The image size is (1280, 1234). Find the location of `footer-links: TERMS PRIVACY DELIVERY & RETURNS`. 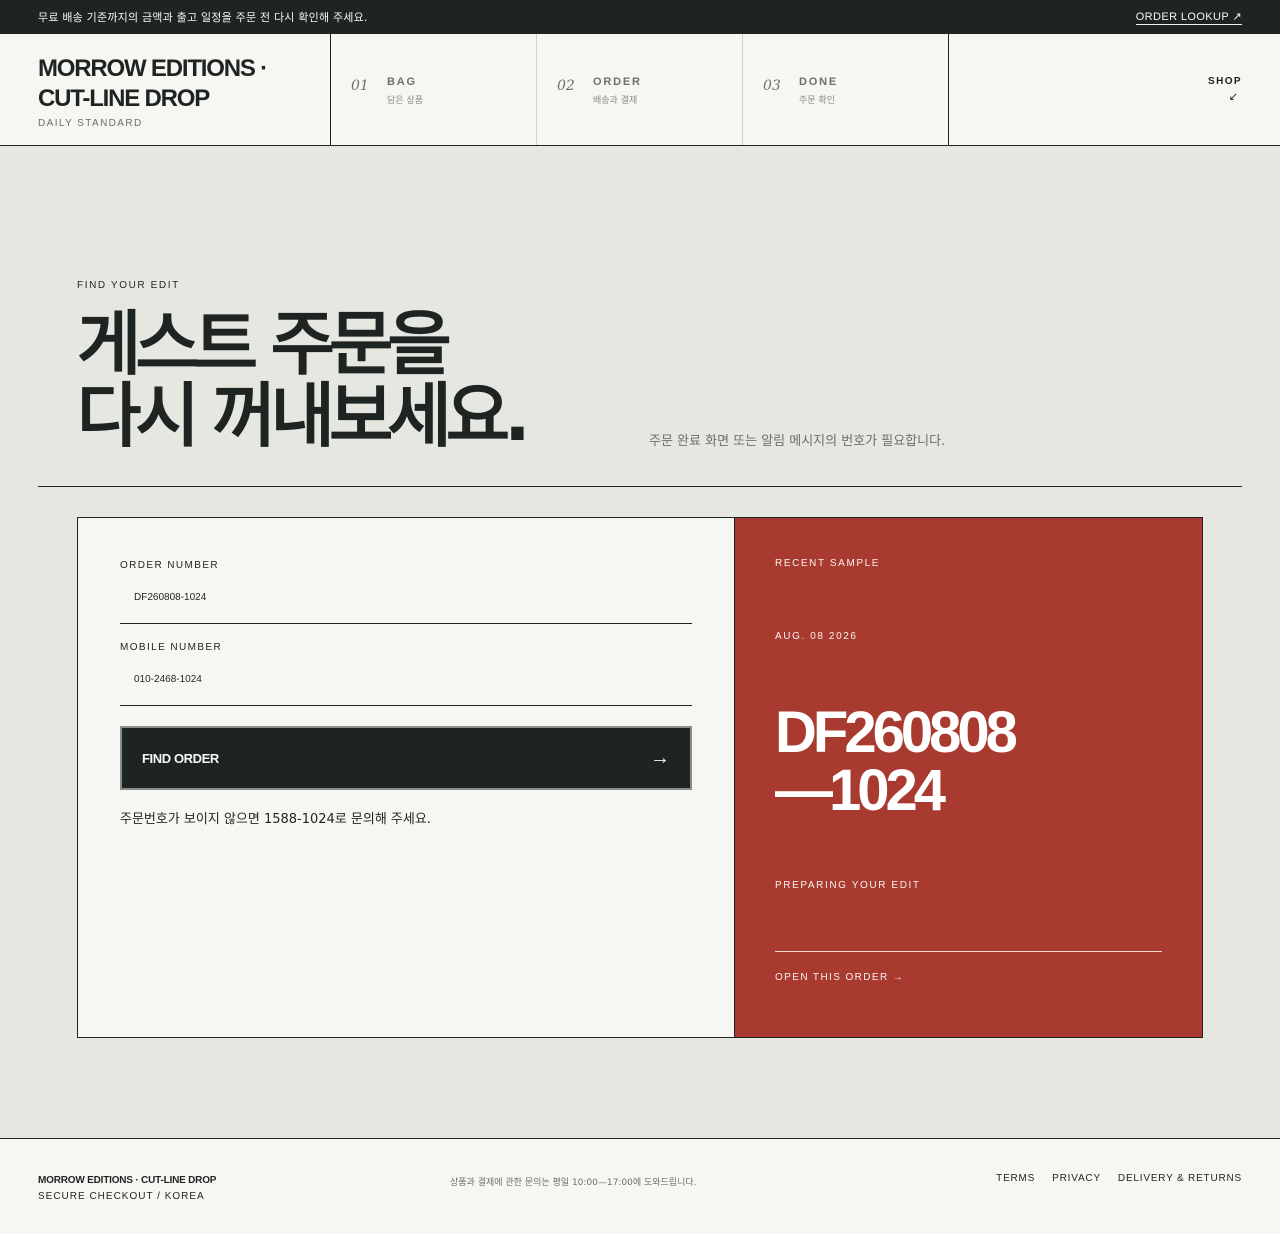

footer-links: TERMS PRIVACY DELIVERY & RETURNS is located at coordinates (1119, 1178).